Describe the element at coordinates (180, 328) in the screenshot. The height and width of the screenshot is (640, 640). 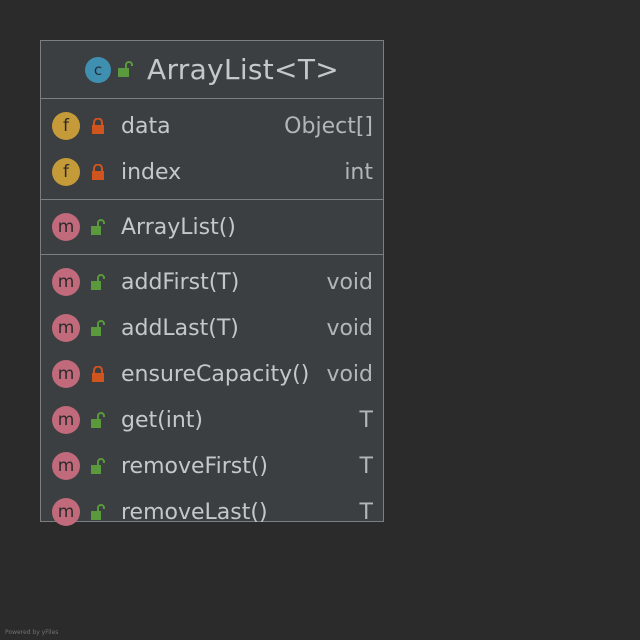
I see `method-name: addLast(T)` at that location.